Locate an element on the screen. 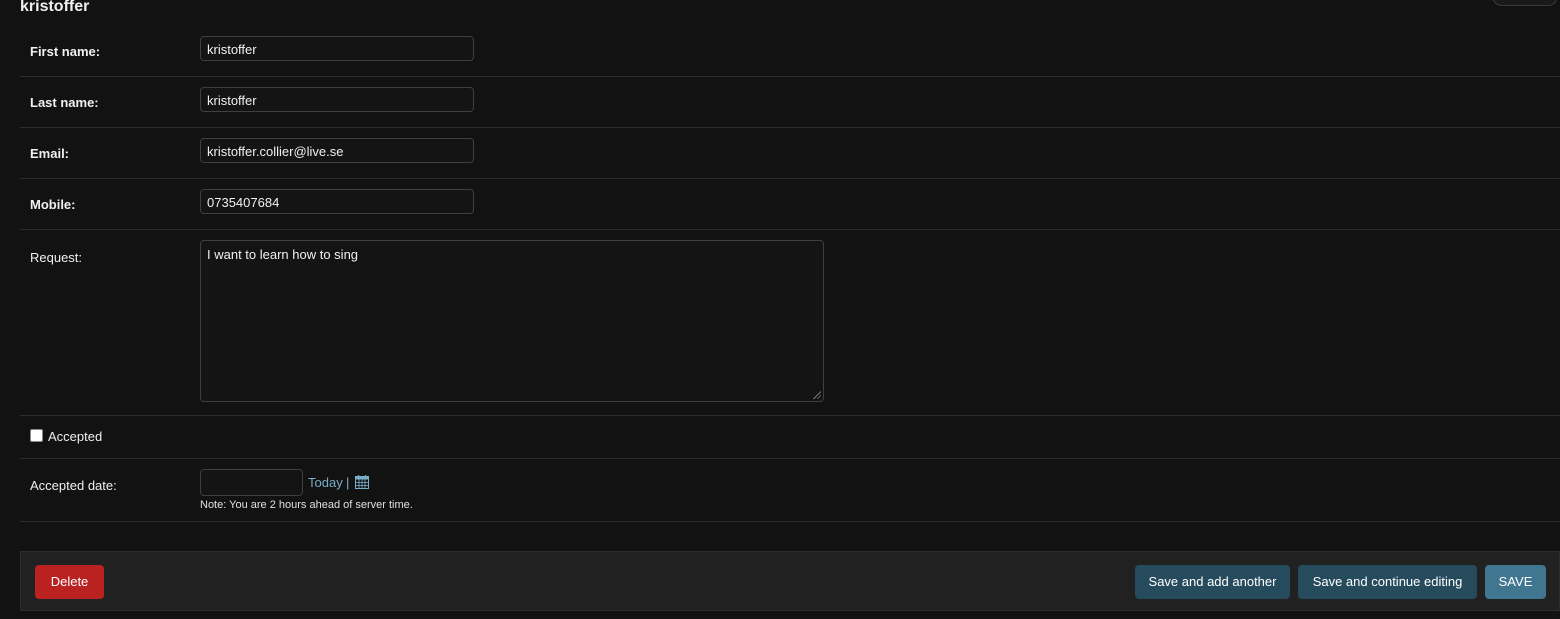 The image size is (1560, 619). calendar-icon is located at coordinates (362, 482).